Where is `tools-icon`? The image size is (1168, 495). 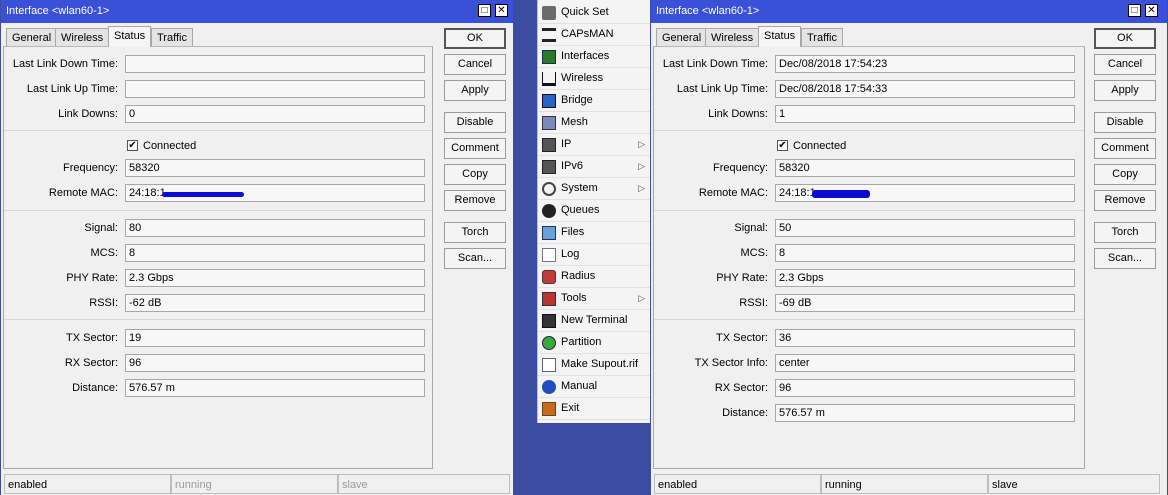 tools-icon is located at coordinates (549, 299).